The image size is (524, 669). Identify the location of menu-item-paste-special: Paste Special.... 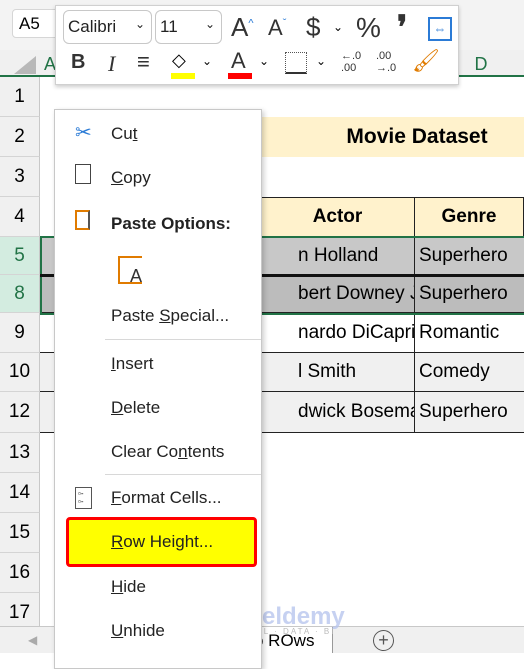
(170, 316).